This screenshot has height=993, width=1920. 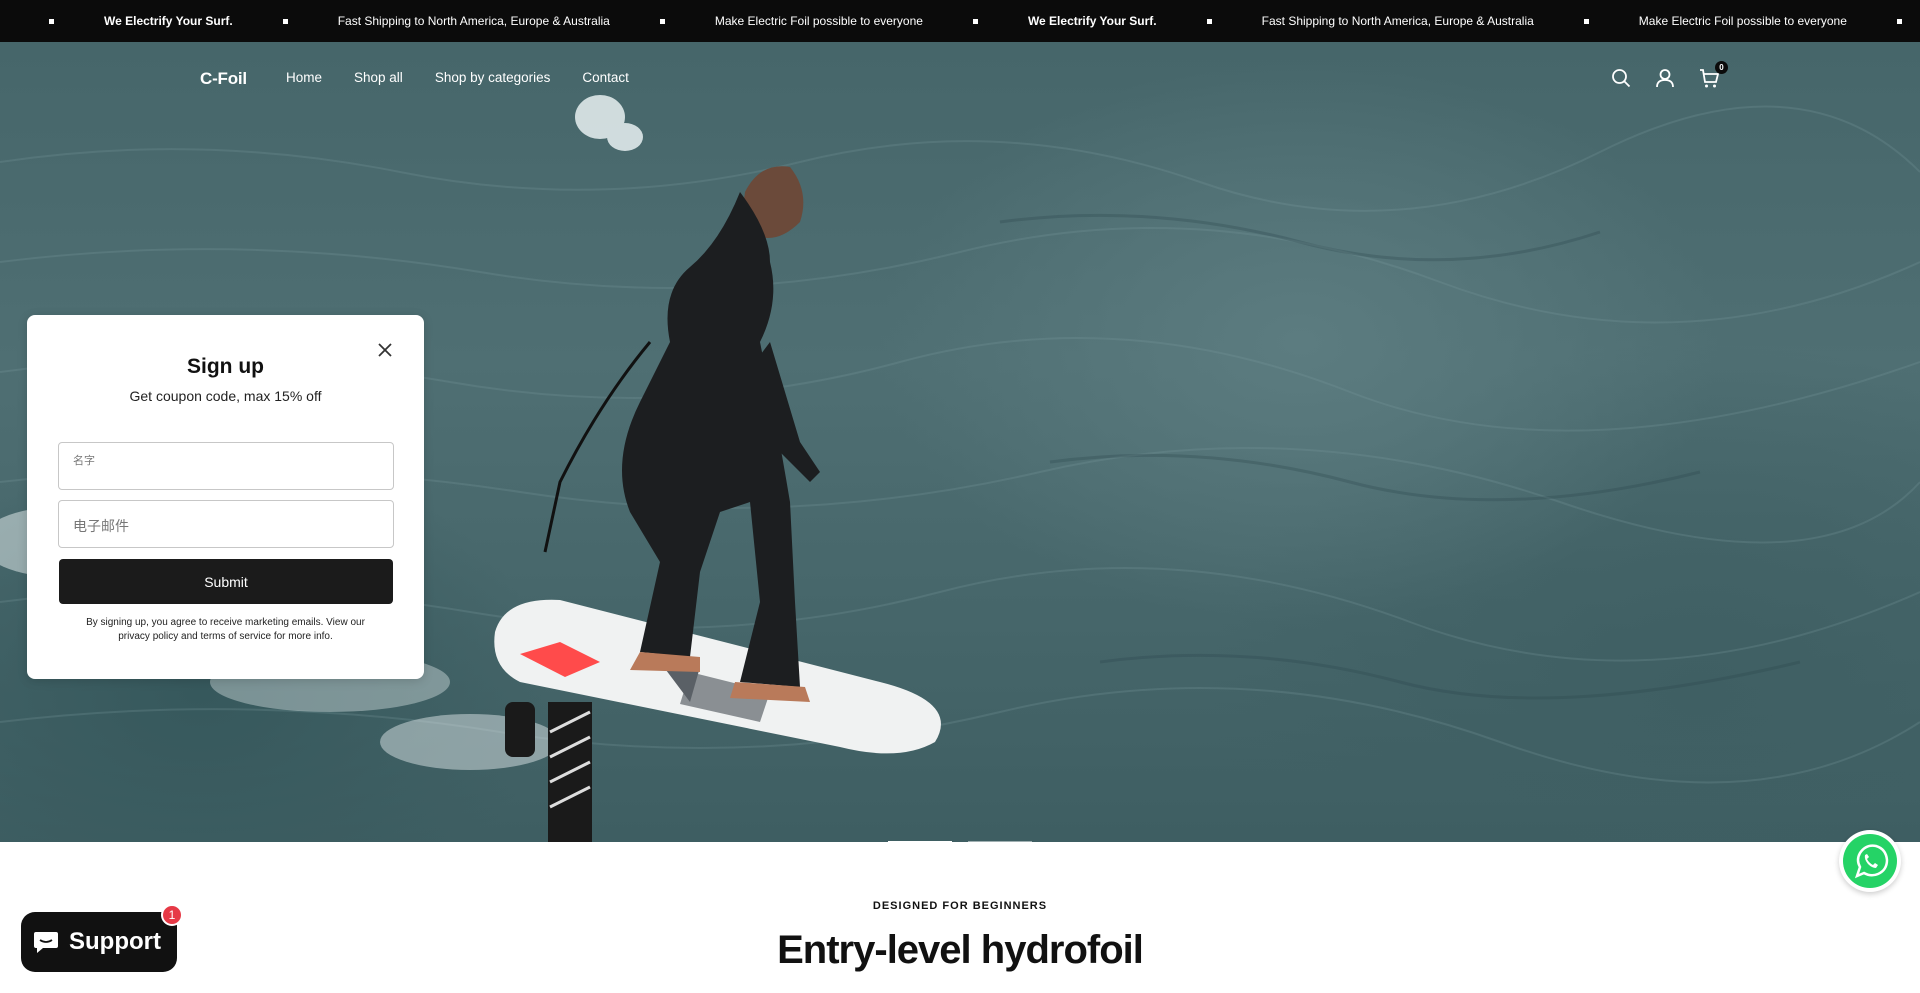 I want to click on site-logo: C-Foil, so click(x=223, y=79).